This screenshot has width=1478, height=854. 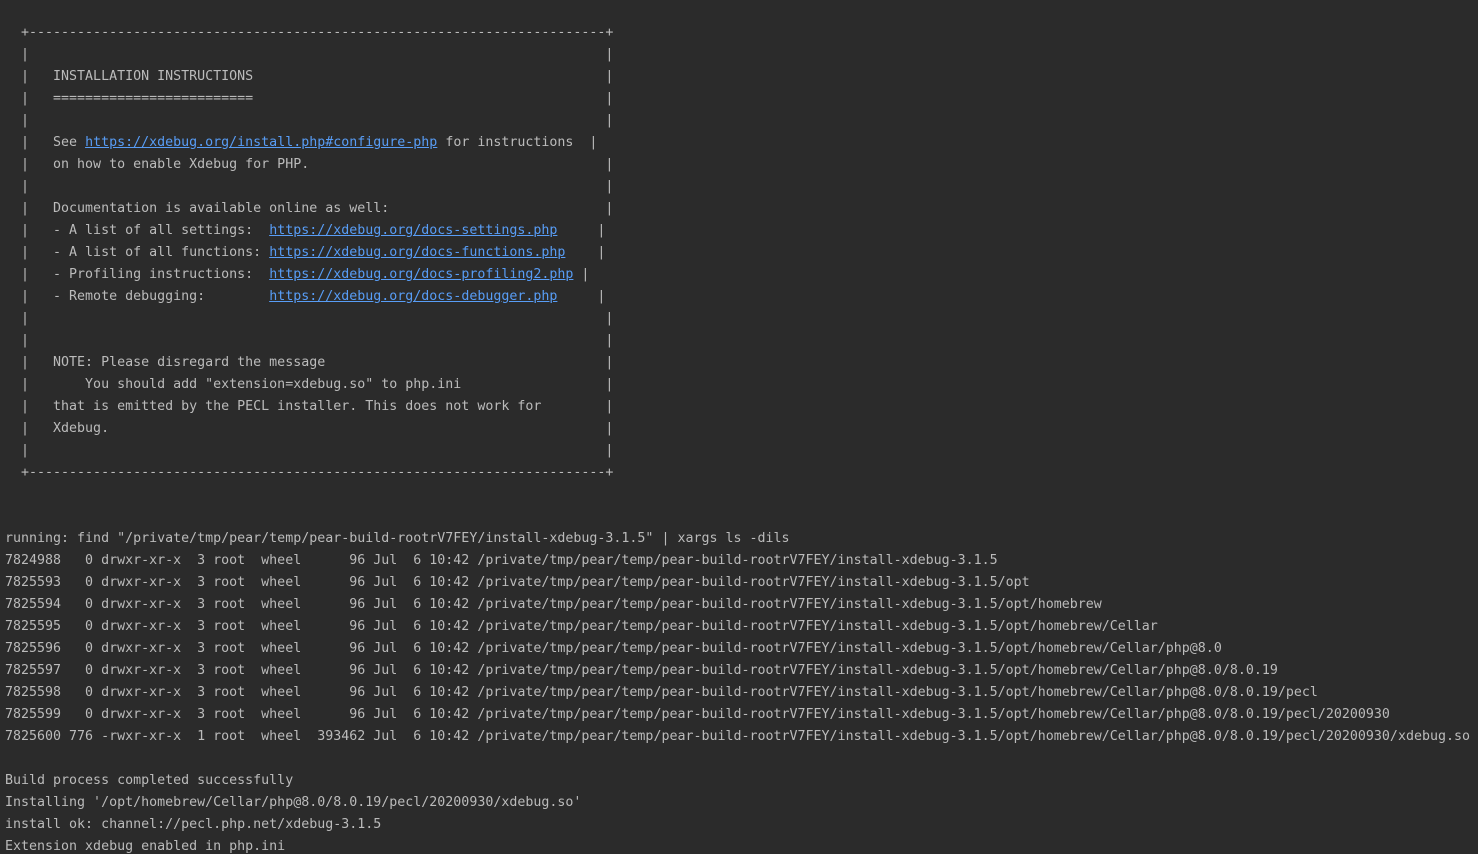 What do you see at coordinates (137, 274) in the screenshot?
I see `text: | - Profiling instructions:` at bounding box center [137, 274].